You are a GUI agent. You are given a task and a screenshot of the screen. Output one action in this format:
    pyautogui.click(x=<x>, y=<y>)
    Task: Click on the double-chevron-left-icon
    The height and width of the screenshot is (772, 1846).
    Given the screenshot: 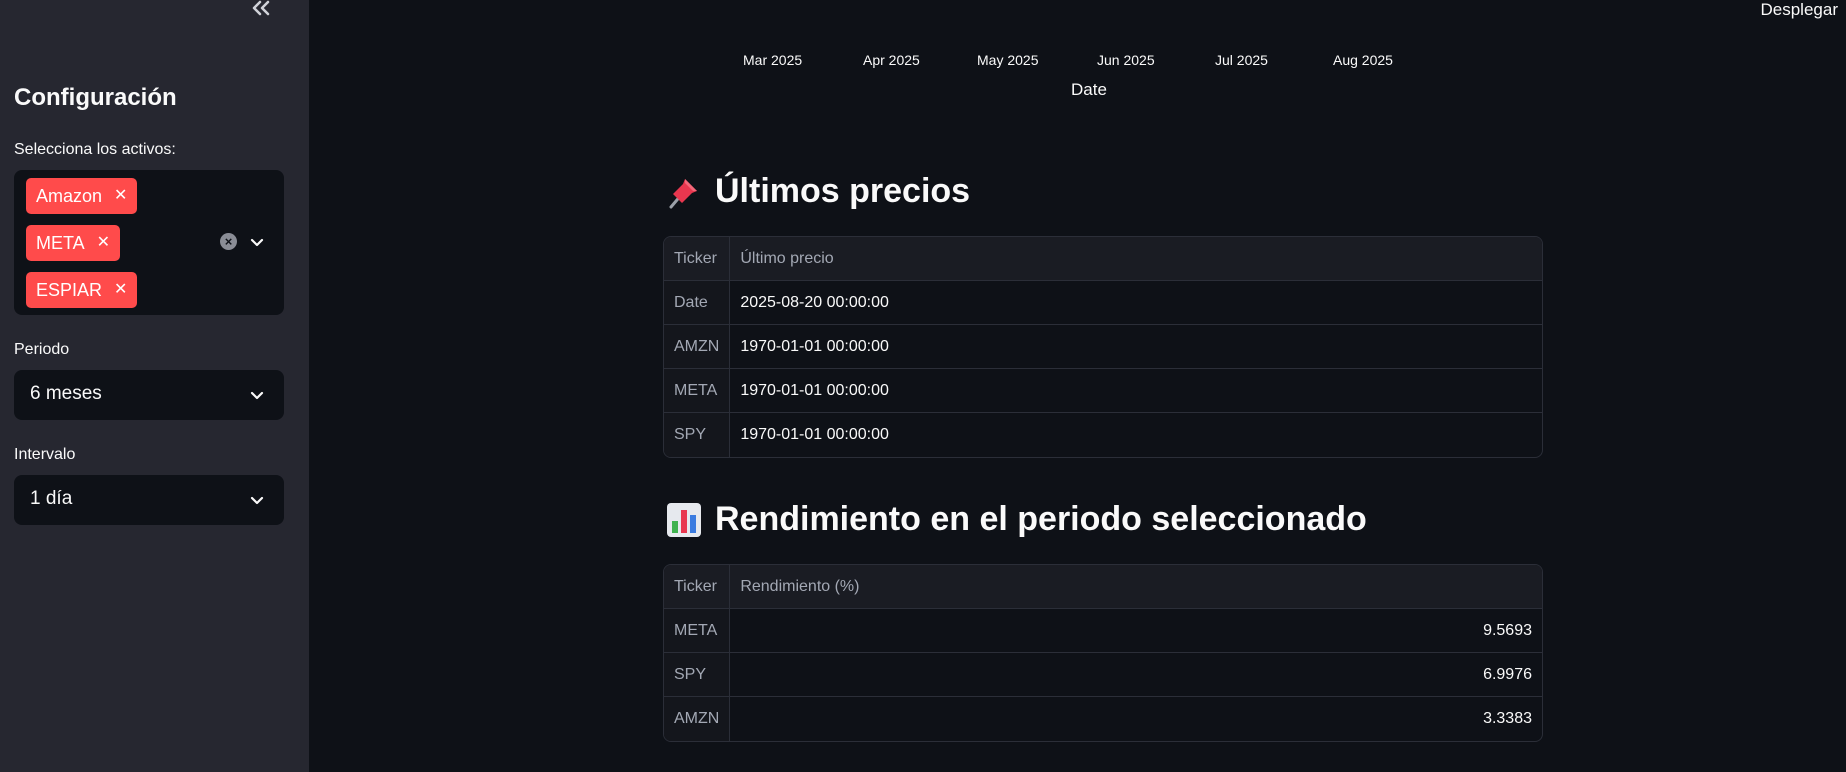 What is the action you would take?
    pyautogui.click(x=264, y=10)
    